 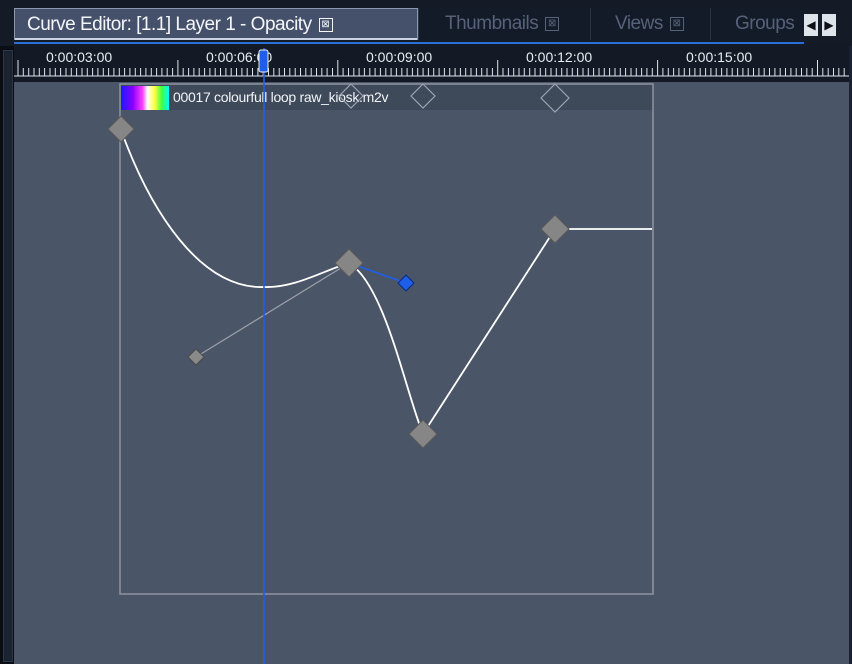 What do you see at coordinates (272, 310) in the screenshot?
I see `tangent-line-in` at bounding box center [272, 310].